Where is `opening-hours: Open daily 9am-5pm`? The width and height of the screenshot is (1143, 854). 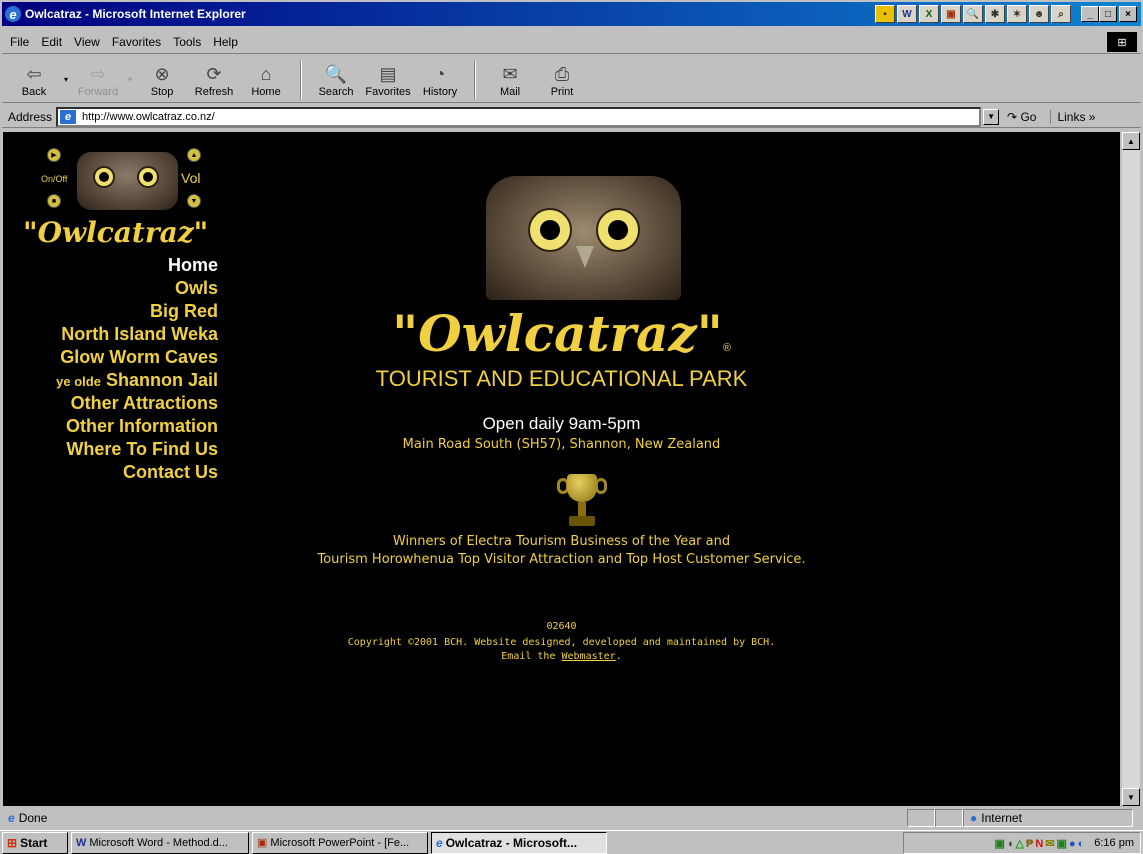
opening-hours: Open daily 9am-5pm is located at coordinates (561, 424).